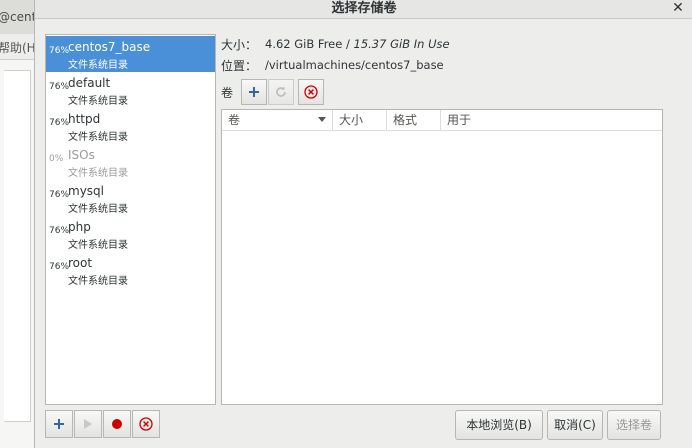  Describe the element at coordinates (575, 425) in the screenshot. I see `cancel-button: 取消(C)` at that location.